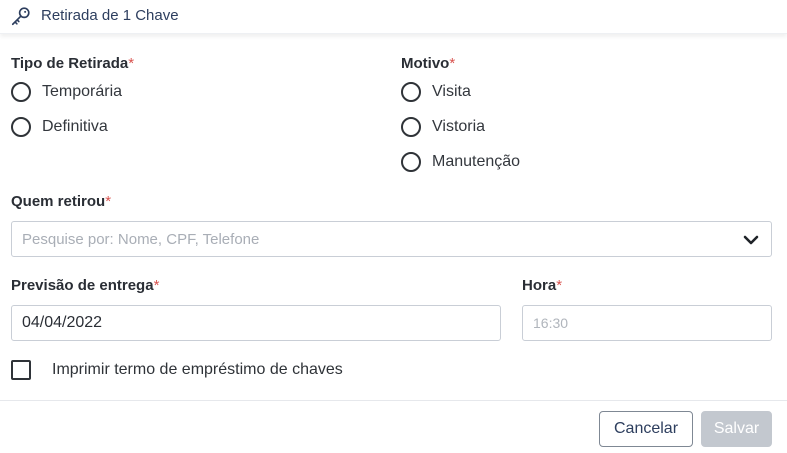 This screenshot has height=453, width=787. I want to click on previsao-entrega-label: Previsão de entrega*, so click(85, 285).